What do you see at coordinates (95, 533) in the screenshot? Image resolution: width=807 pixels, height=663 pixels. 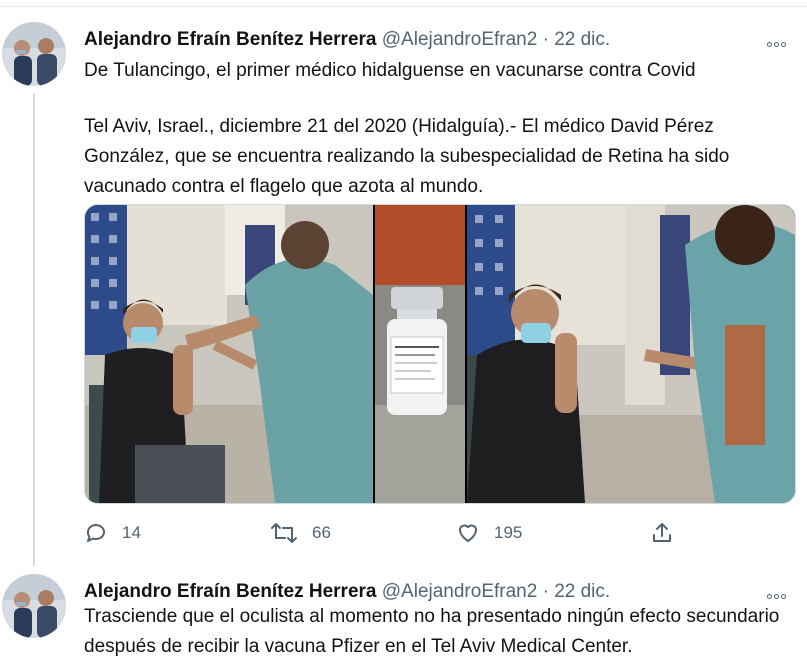 I see `reply-icon` at bounding box center [95, 533].